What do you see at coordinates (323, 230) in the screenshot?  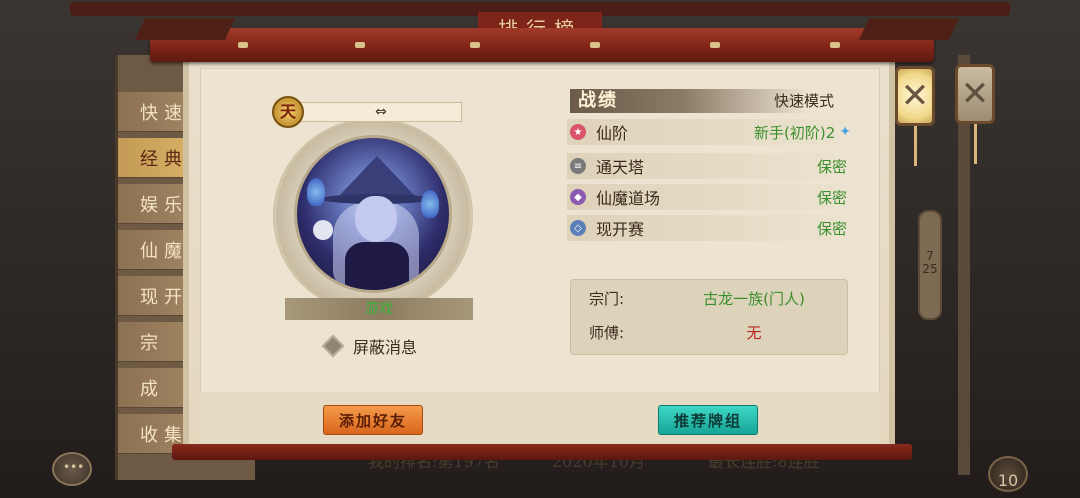 I see `avatar-skull` at bounding box center [323, 230].